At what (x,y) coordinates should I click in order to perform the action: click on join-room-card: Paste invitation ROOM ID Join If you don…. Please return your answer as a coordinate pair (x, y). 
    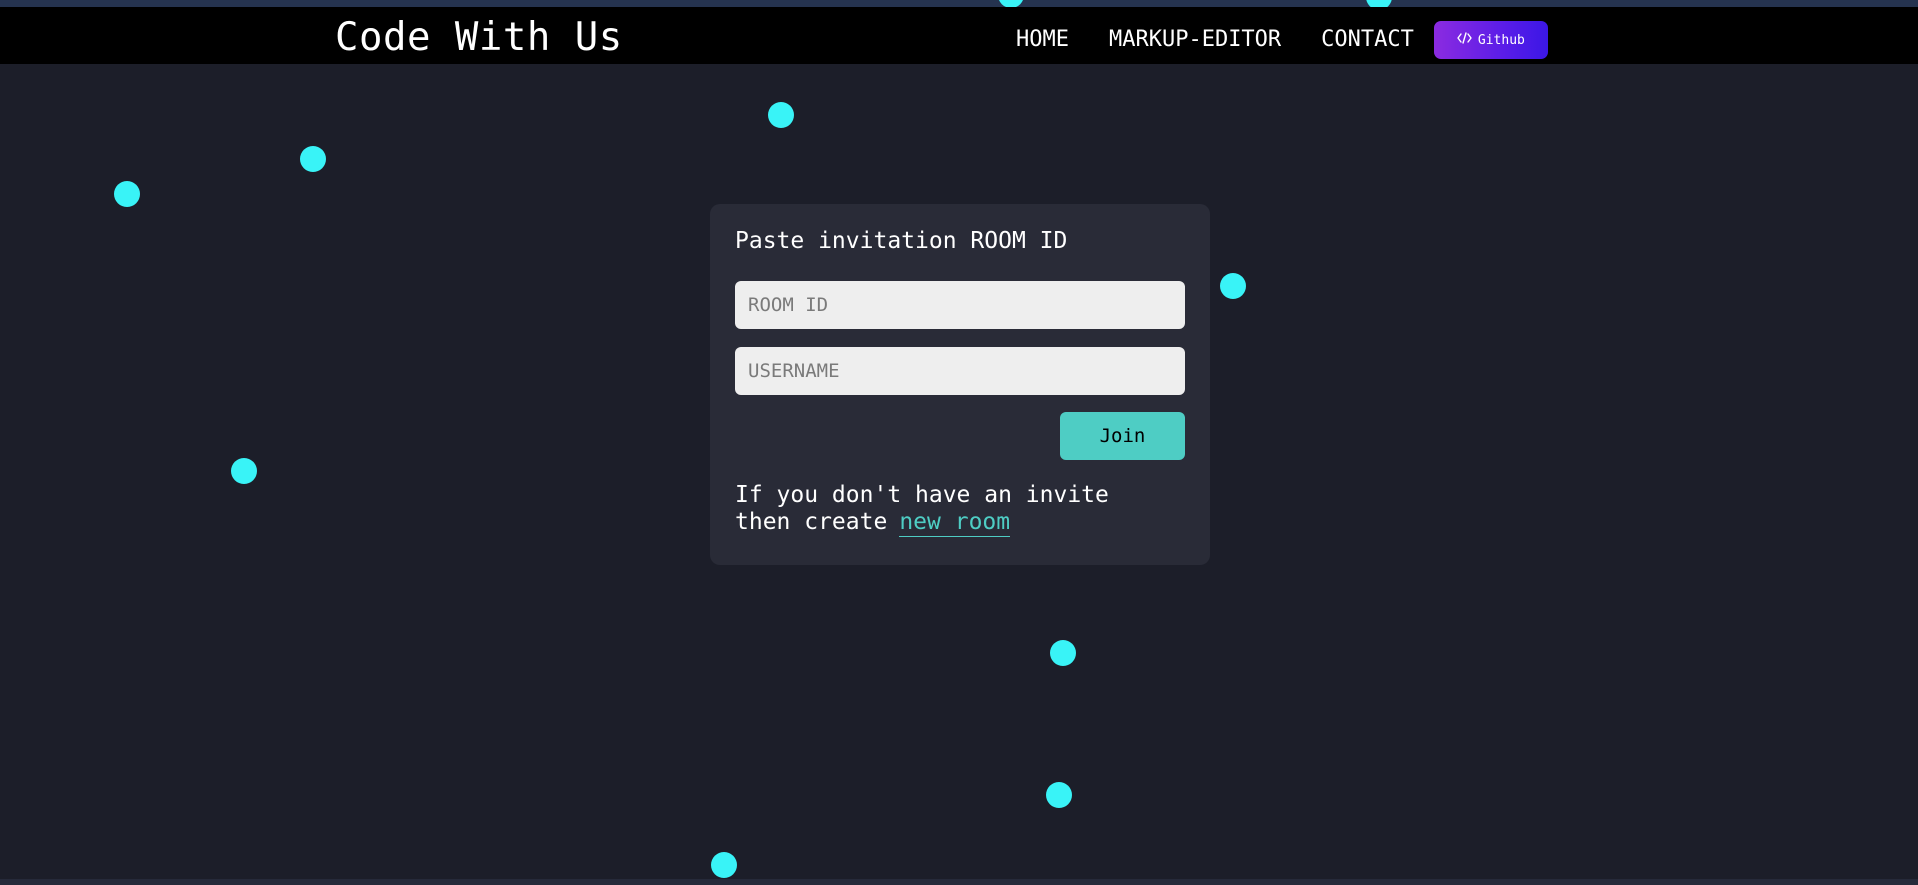
    Looking at the image, I should click on (960, 384).